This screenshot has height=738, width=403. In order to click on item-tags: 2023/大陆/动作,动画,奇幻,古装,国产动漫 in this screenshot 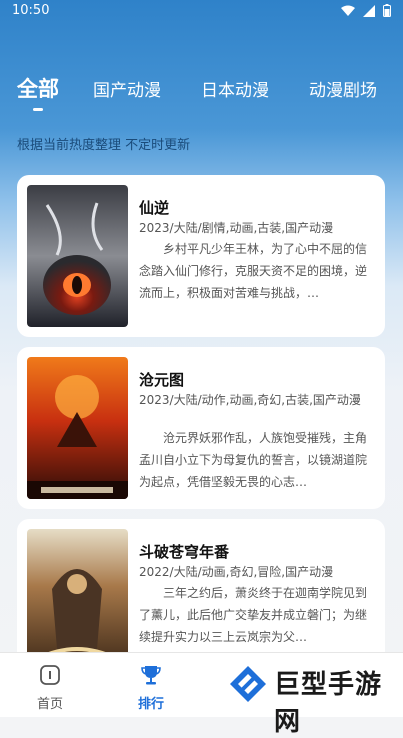, I will do `click(250, 400)`.